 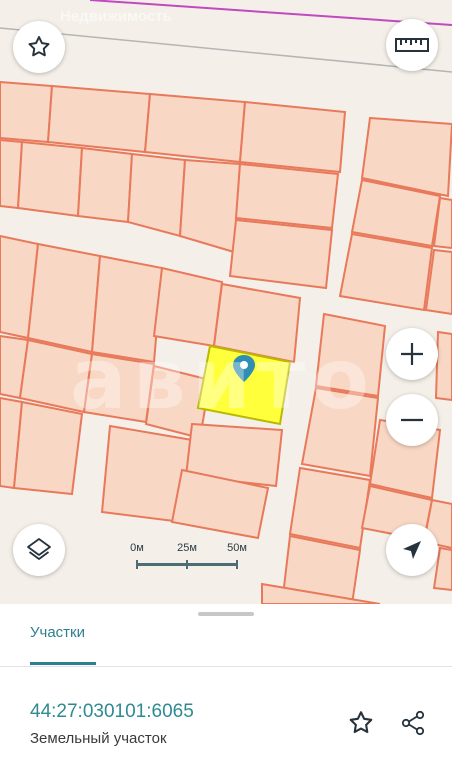 I want to click on layers-icon, so click(x=39, y=549).